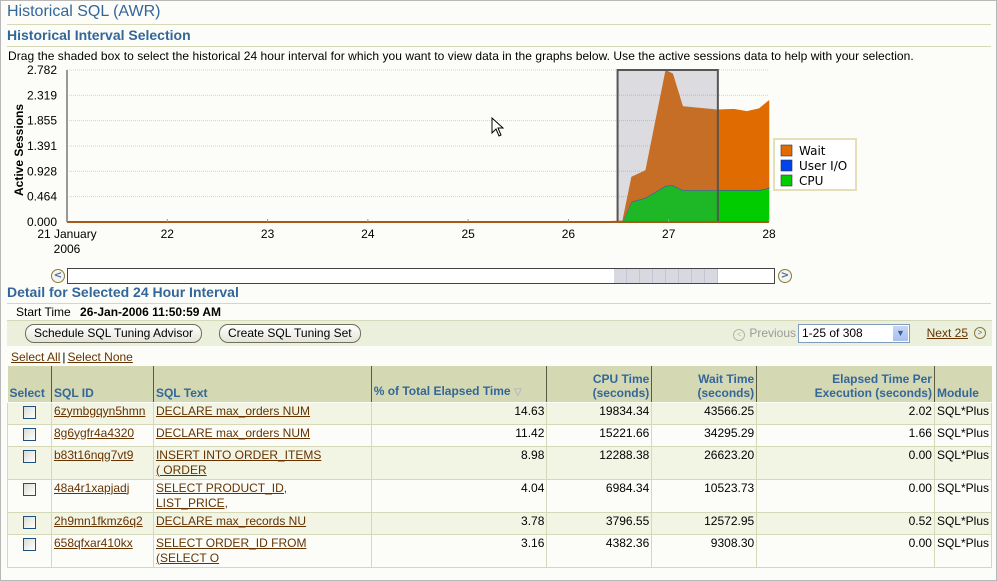  Describe the element at coordinates (785, 276) in the screenshot. I see `scroll-right-icon: >` at that location.